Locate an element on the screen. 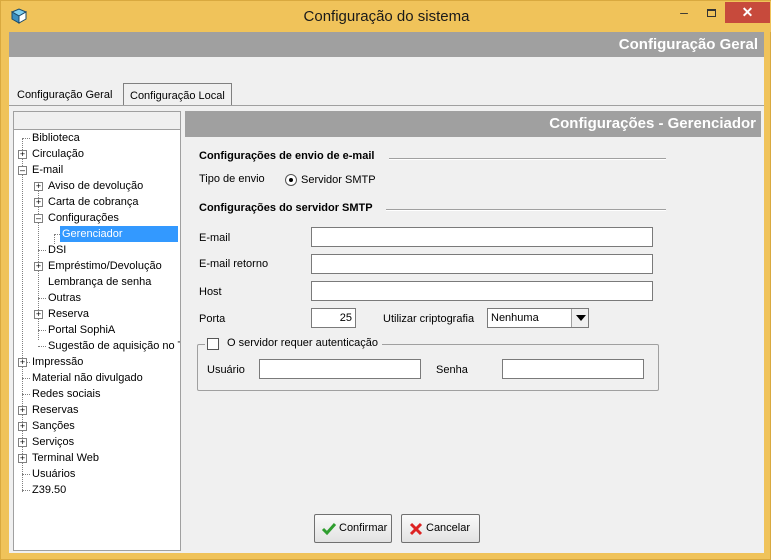 This screenshot has height=560, width=771. window-title: Configuração do sistema is located at coordinates (386, 16).